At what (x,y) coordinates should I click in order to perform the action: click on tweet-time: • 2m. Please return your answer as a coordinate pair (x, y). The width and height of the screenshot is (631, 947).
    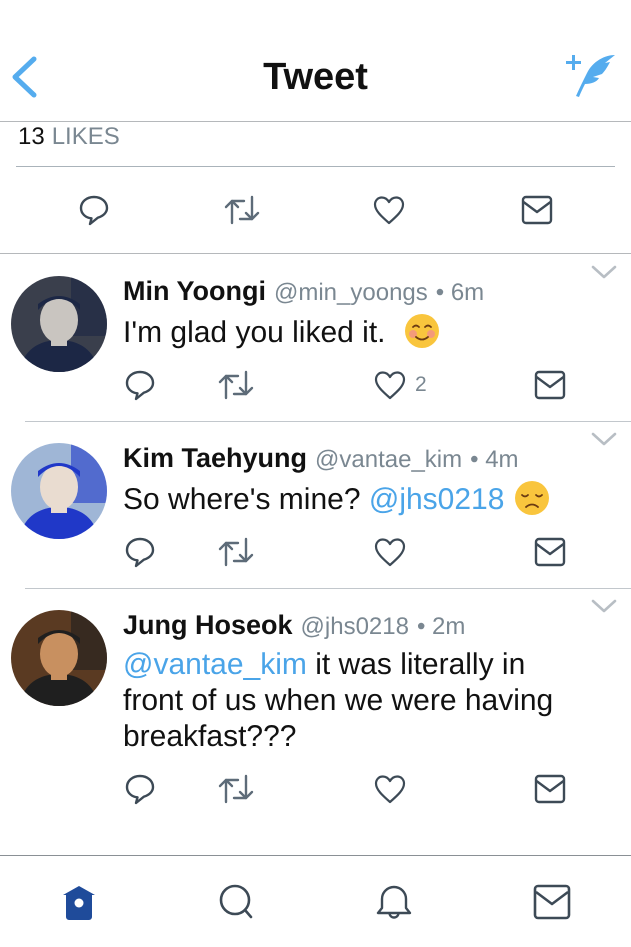
    Looking at the image, I should click on (441, 627).